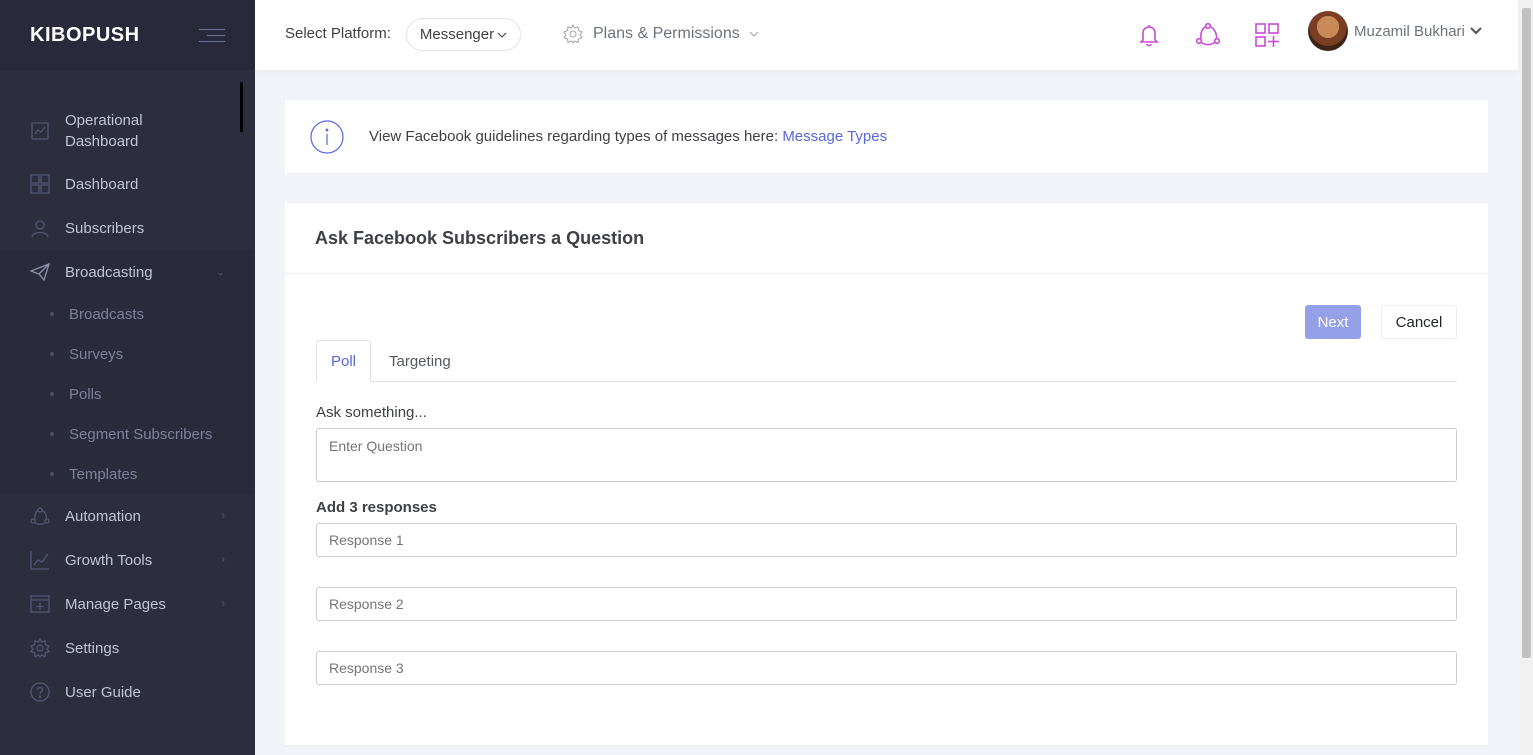  What do you see at coordinates (1419, 322) in the screenshot?
I see `cancel-button: Cancel` at bounding box center [1419, 322].